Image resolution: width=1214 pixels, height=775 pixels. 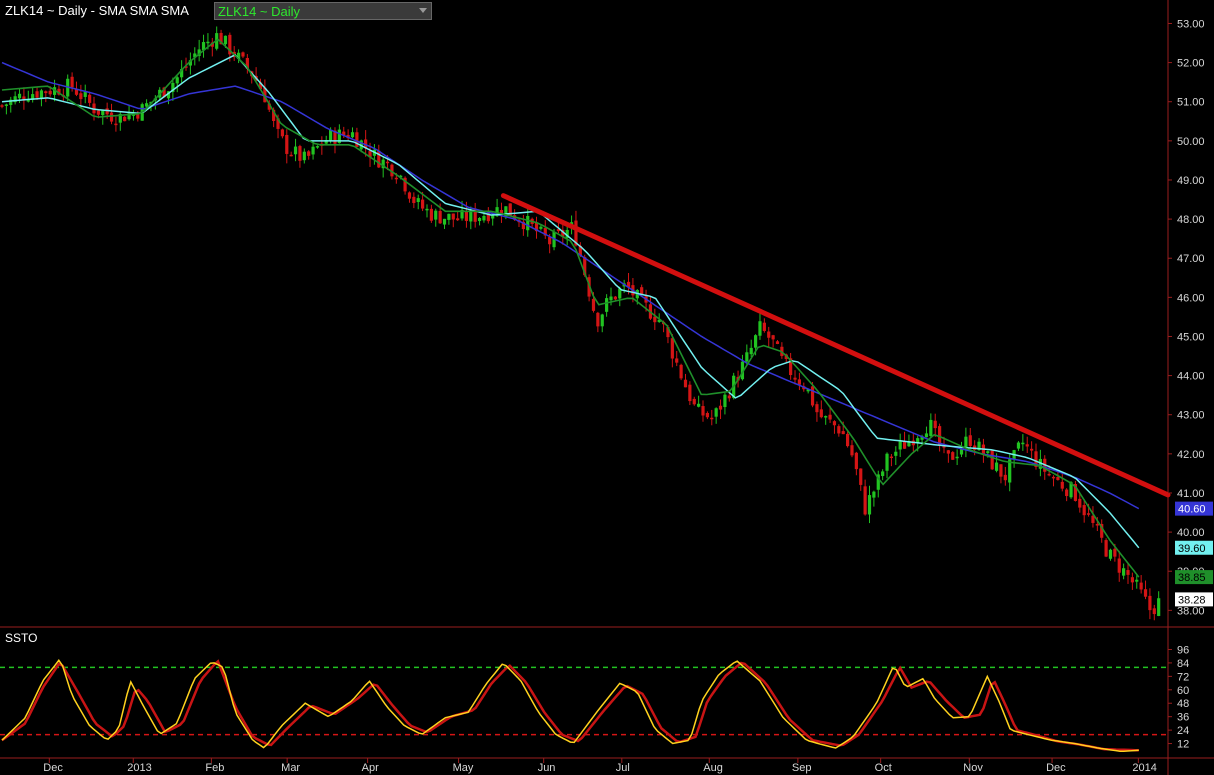 I want to click on price-marker-label: 38.85, so click(x=1192, y=578).